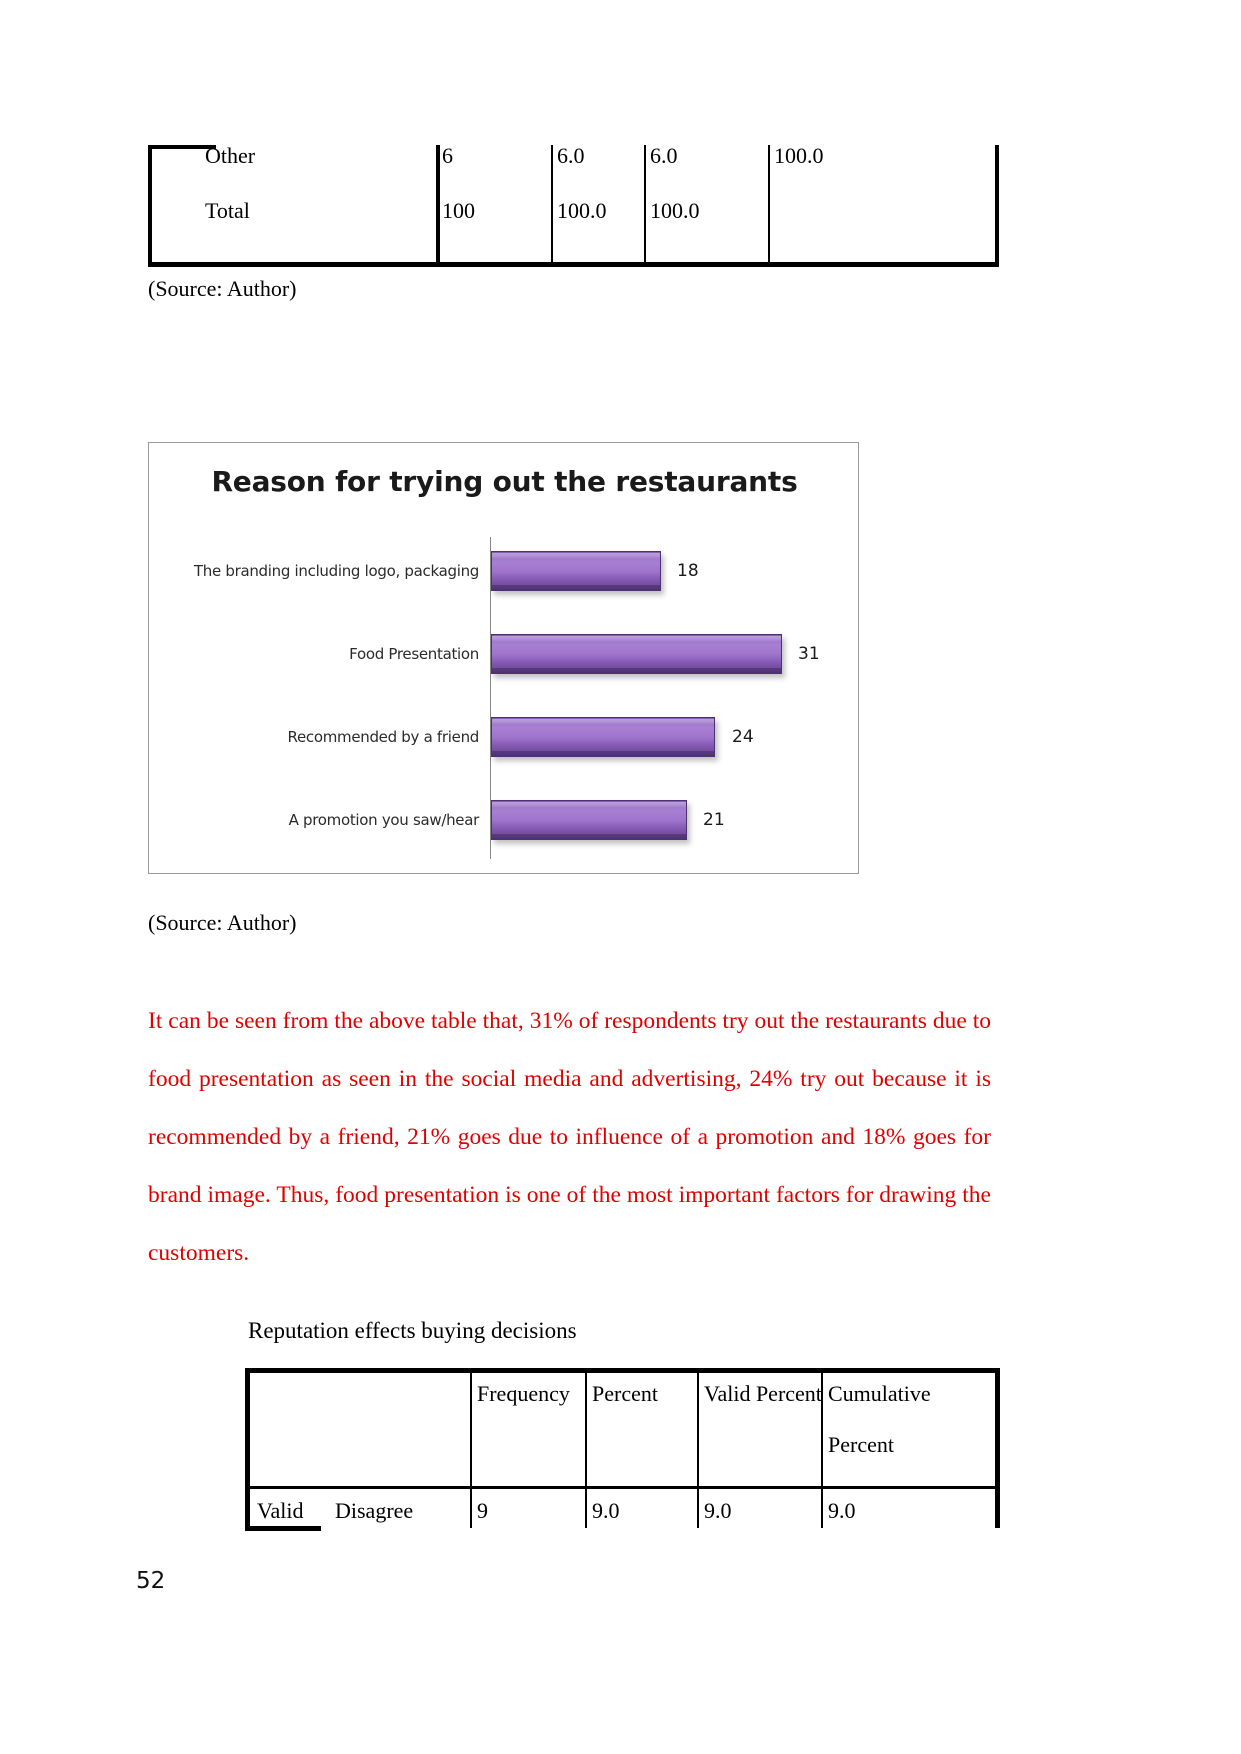  What do you see at coordinates (230, 155) in the screenshot?
I see `table-row-label-other: Other` at bounding box center [230, 155].